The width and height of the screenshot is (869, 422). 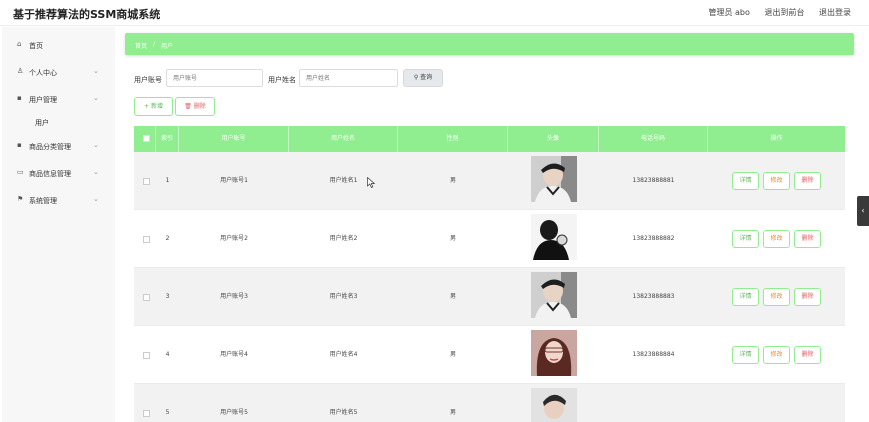 What do you see at coordinates (58, 99) in the screenshot?
I see `sidebar-item-user-management: ▪ 用户管理 ⌄` at bounding box center [58, 99].